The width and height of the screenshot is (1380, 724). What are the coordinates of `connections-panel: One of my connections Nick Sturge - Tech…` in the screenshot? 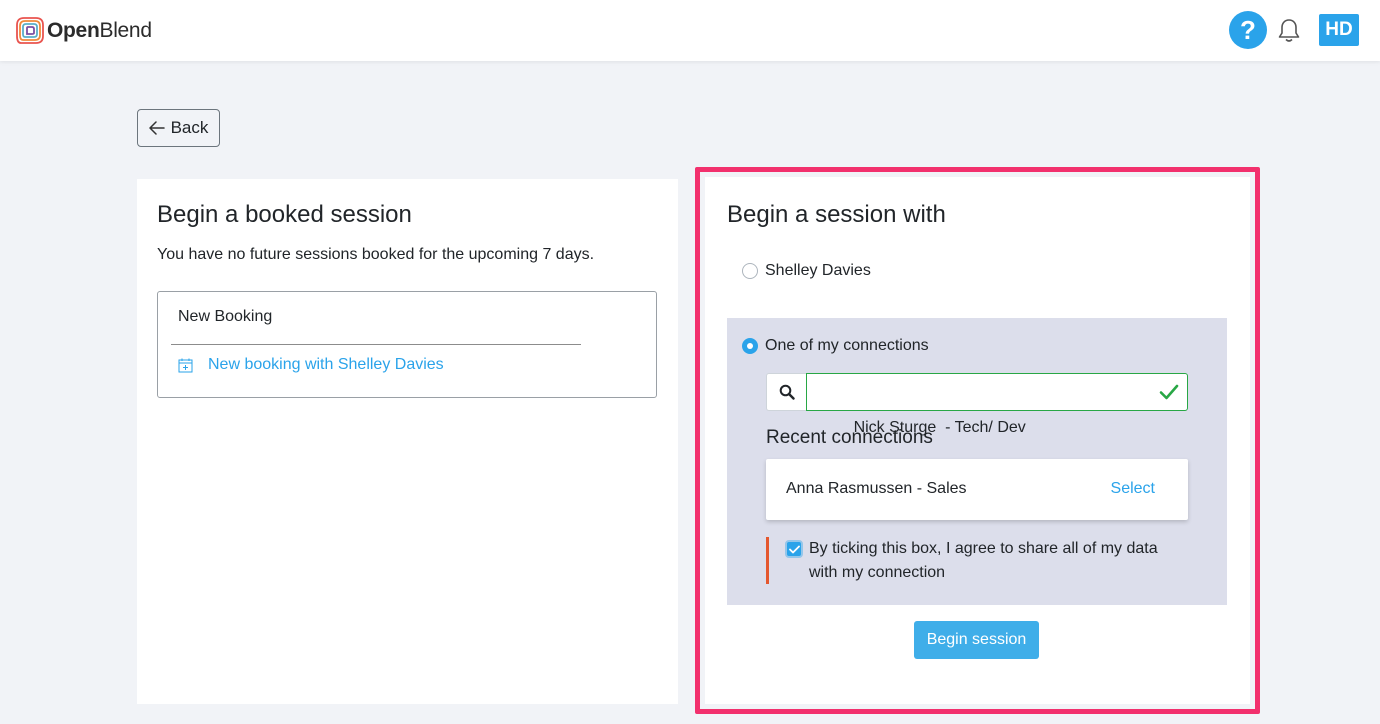 It's located at (977, 461).